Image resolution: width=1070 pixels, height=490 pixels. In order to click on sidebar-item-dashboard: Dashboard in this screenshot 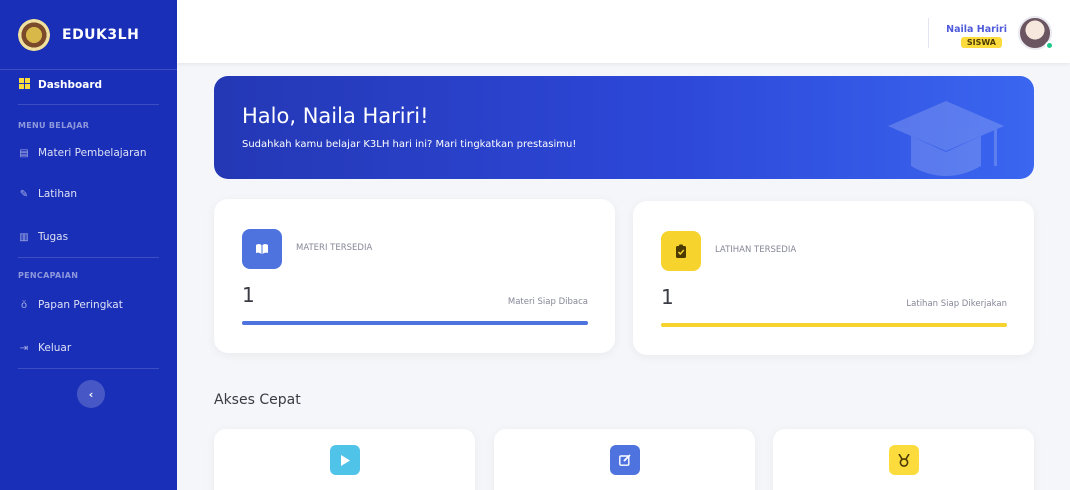, I will do `click(60, 85)`.